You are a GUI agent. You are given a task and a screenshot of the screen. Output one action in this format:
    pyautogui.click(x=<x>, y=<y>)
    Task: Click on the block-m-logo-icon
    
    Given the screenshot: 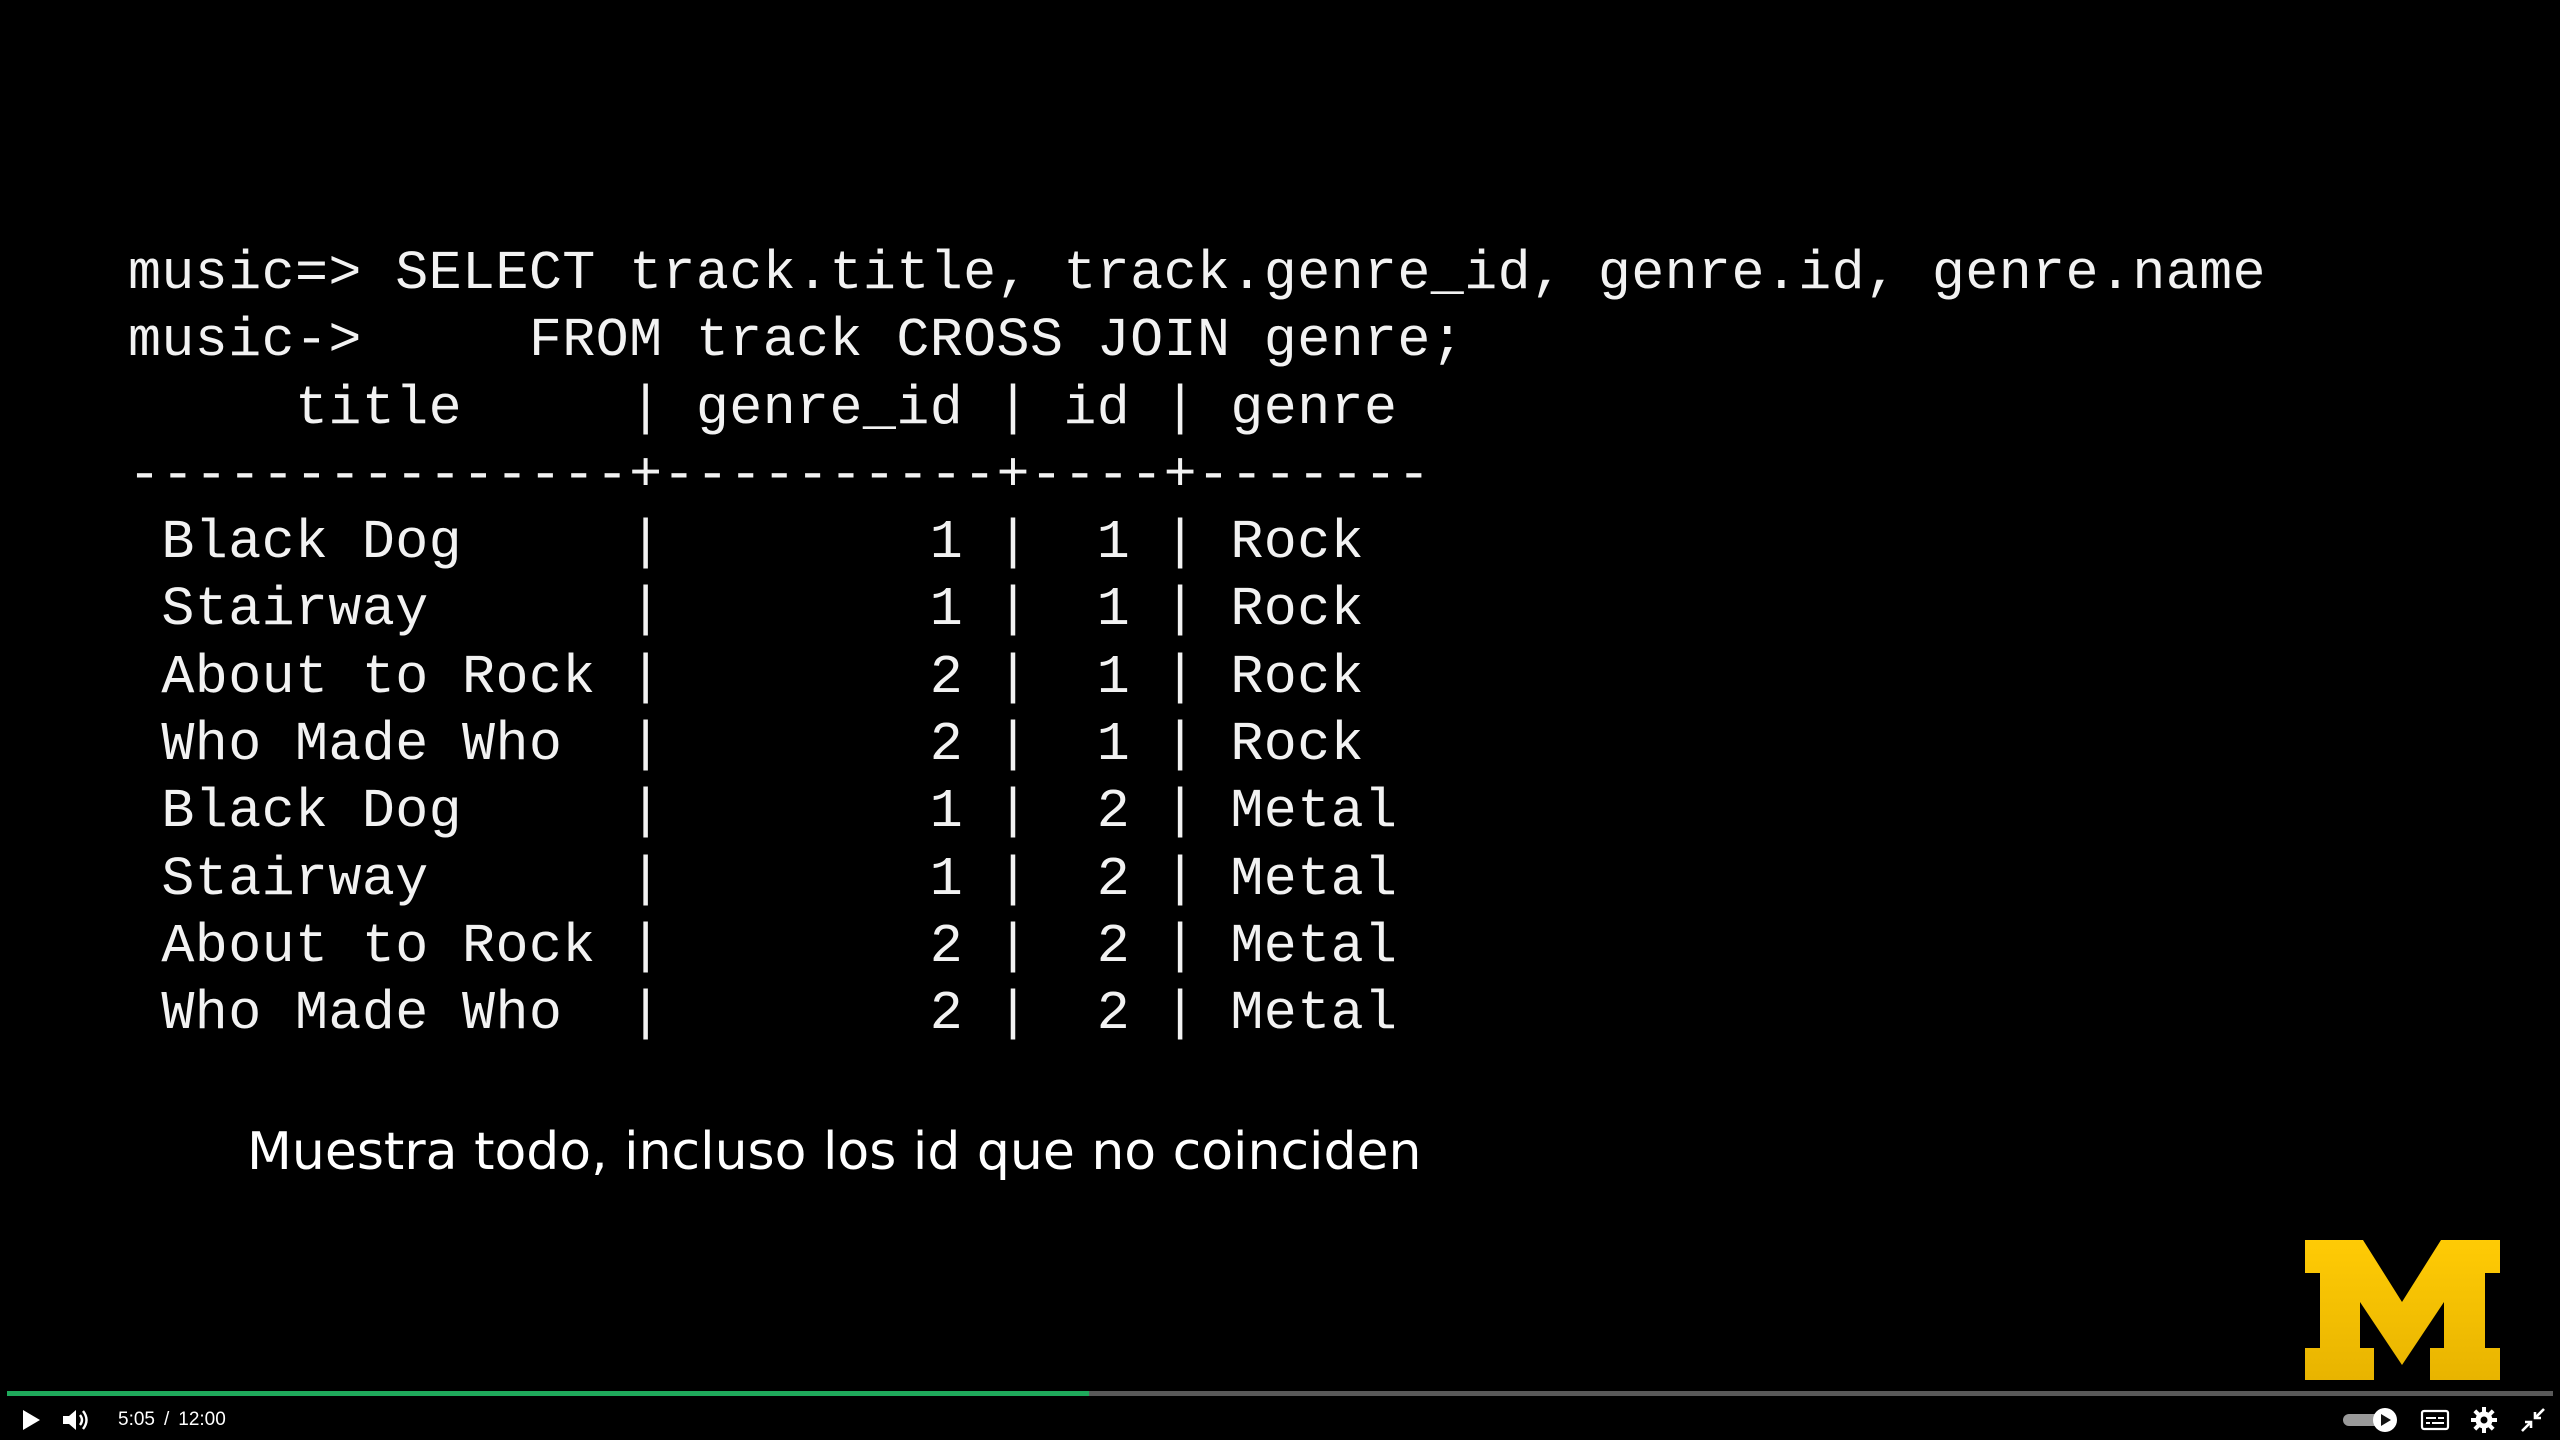 What is the action you would take?
    pyautogui.click(x=2402, y=1310)
    